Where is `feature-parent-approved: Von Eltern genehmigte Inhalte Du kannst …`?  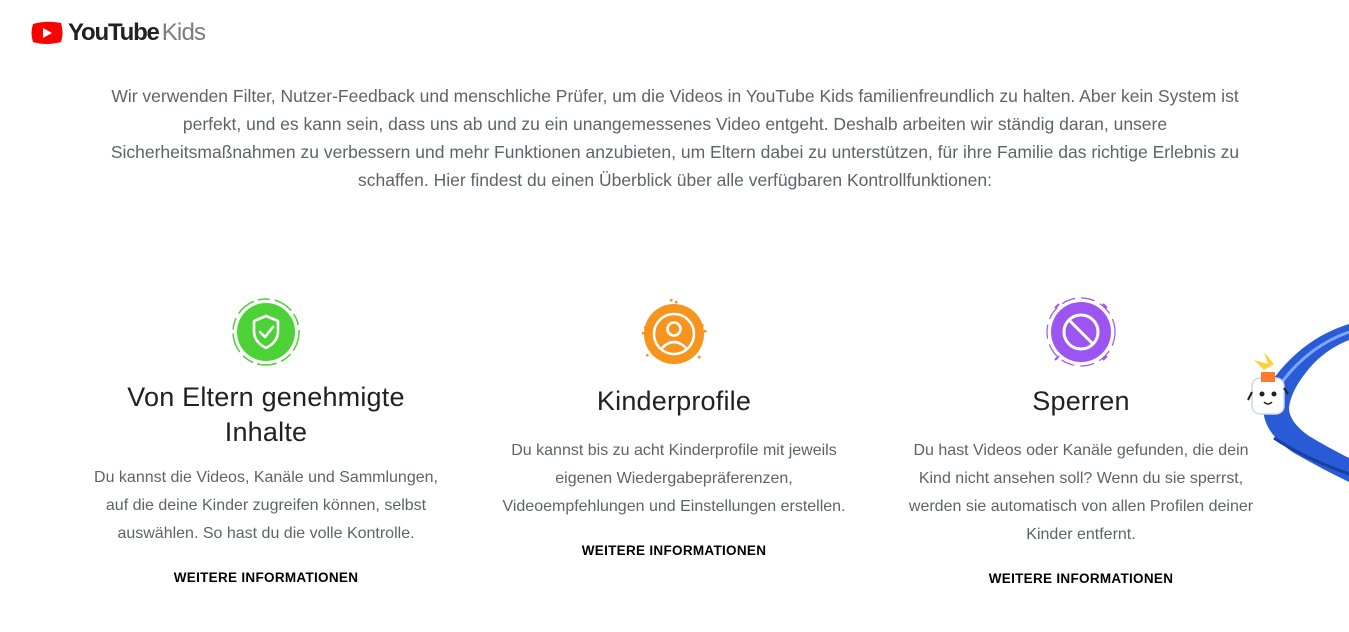 feature-parent-approved: Von Eltern genehmigte Inhalte Du kannst … is located at coordinates (266, 441).